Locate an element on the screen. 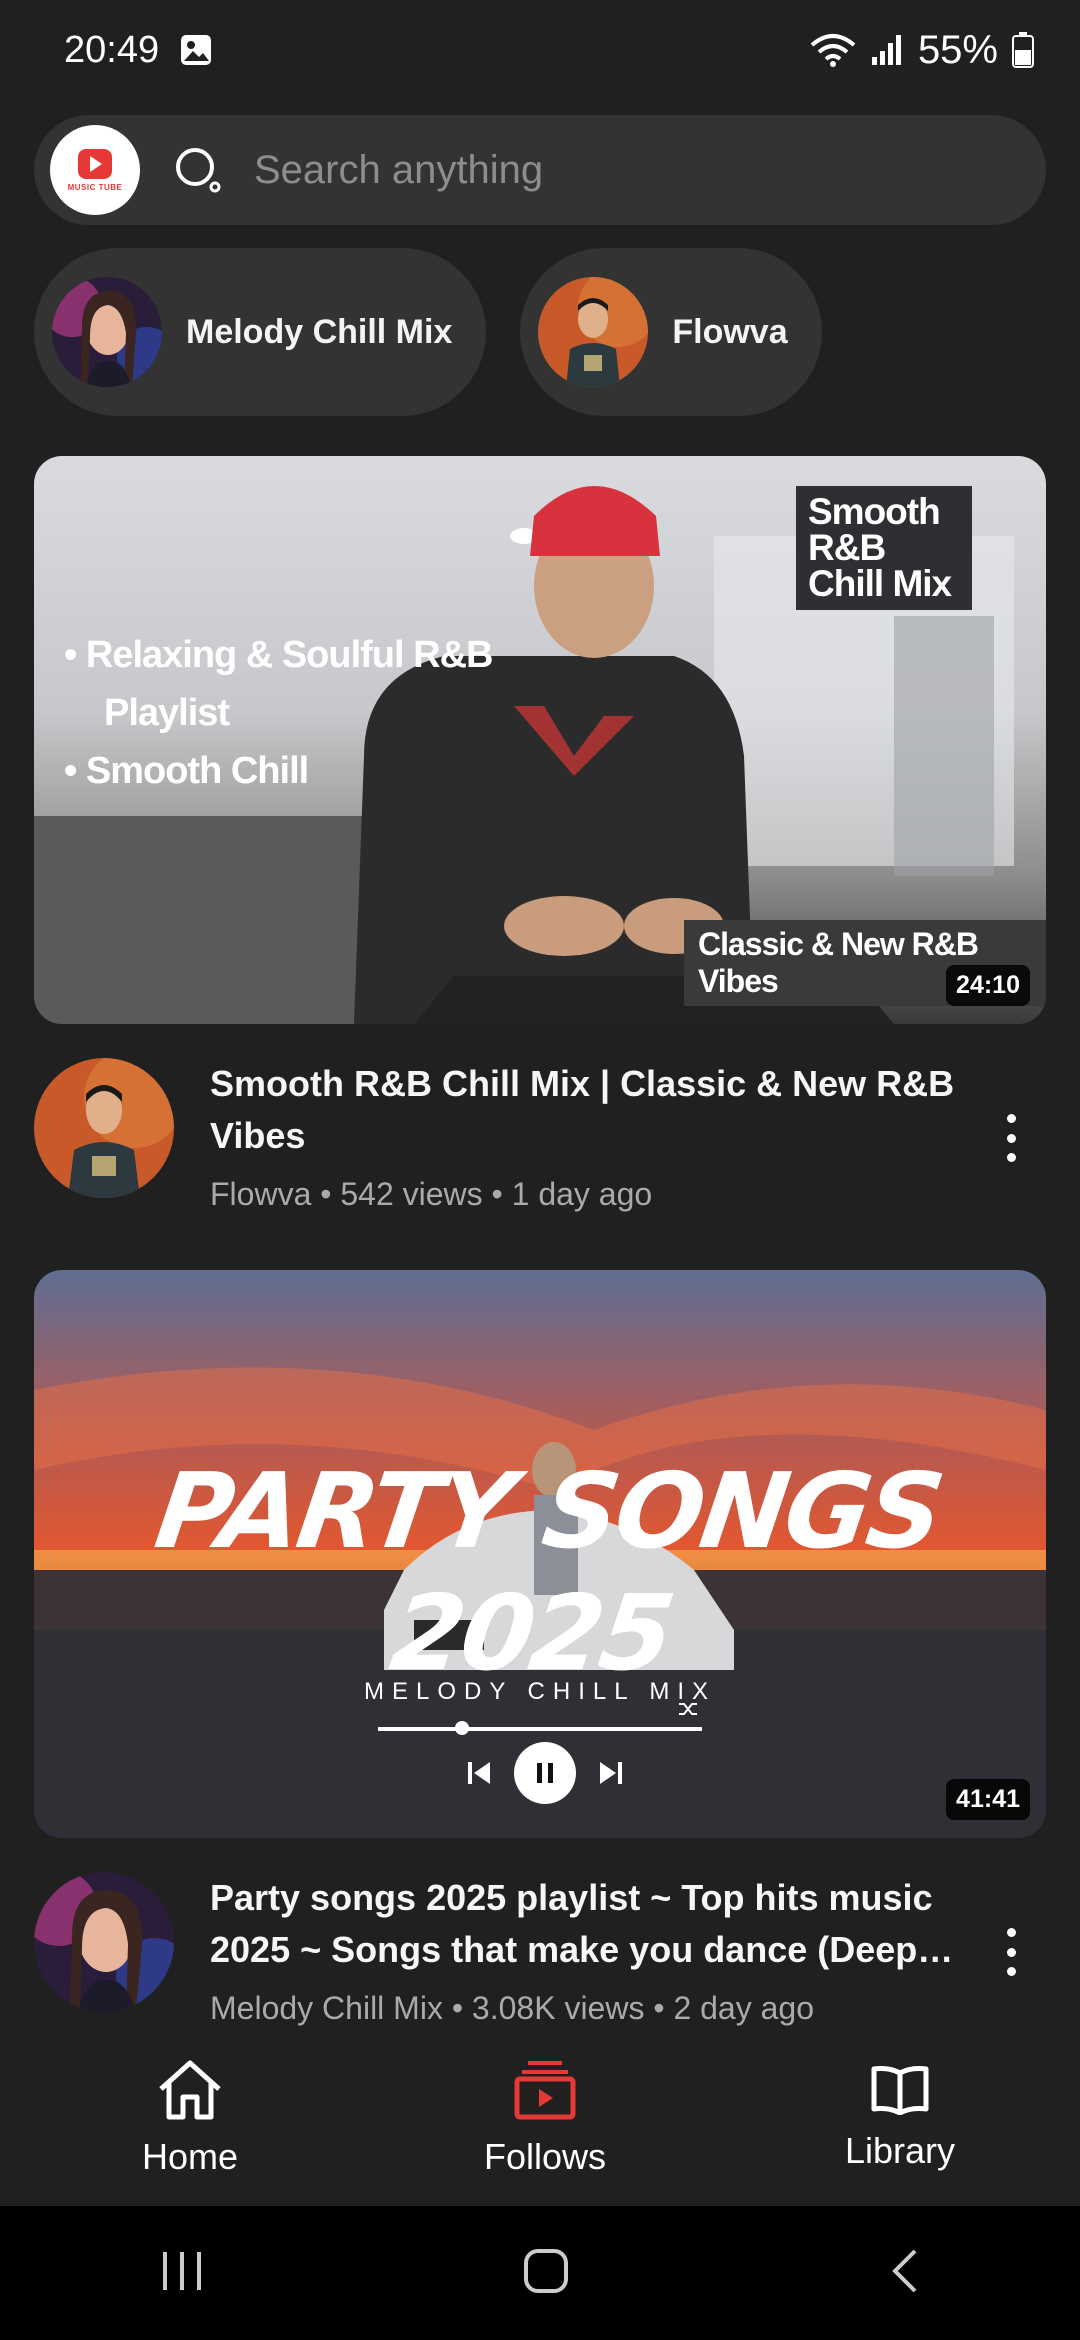  chip-melody-chill-mix: Melody Chill Mix is located at coordinates (260, 332).